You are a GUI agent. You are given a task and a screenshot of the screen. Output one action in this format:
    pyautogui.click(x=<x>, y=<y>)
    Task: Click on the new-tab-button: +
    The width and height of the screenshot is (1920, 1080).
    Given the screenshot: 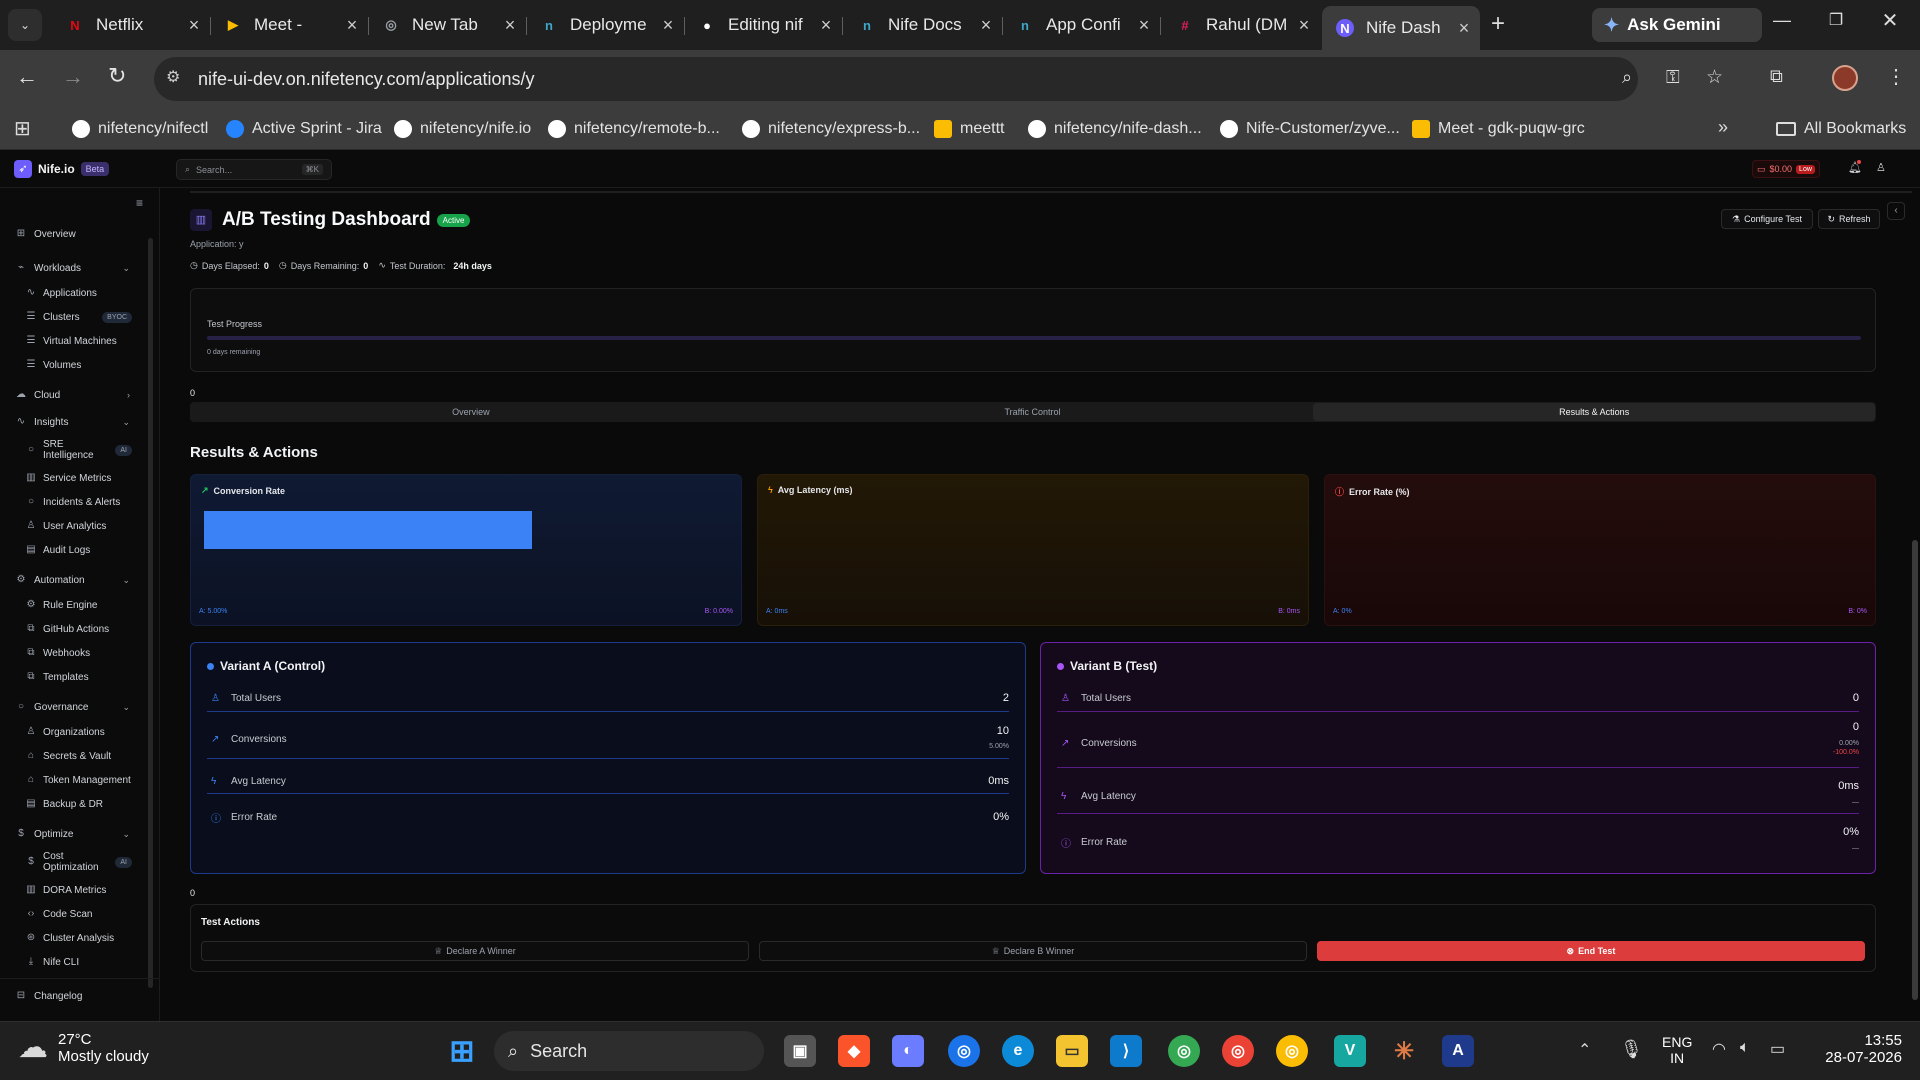 What is the action you would take?
    pyautogui.click(x=1498, y=25)
    